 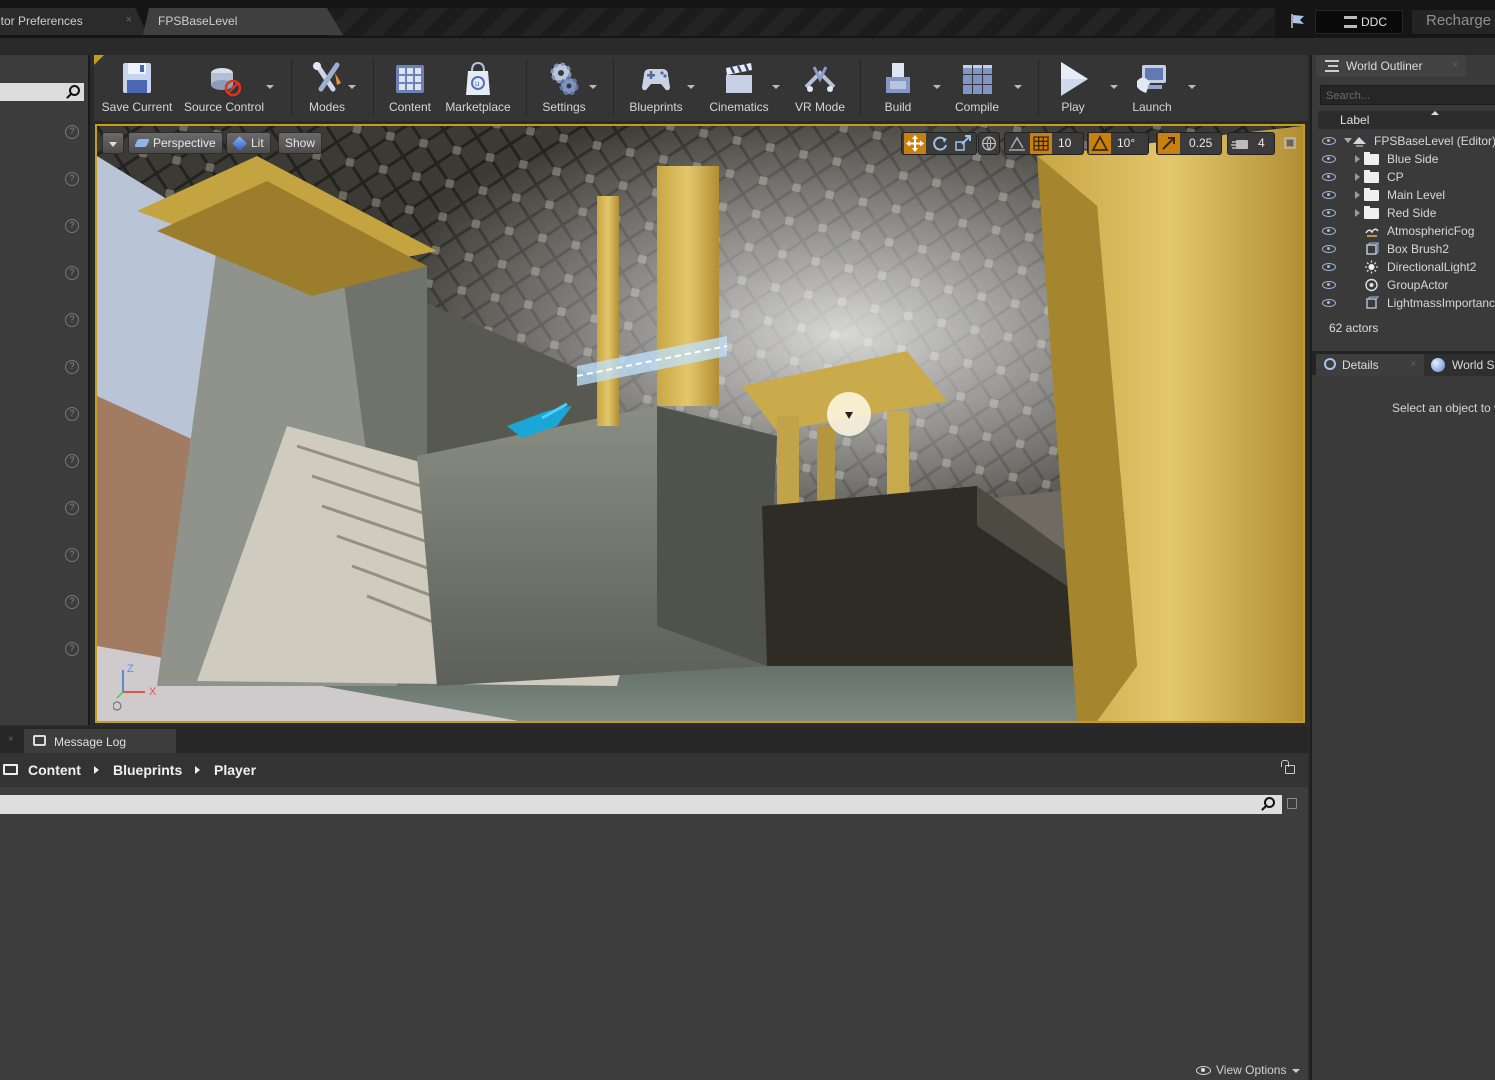 What do you see at coordinates (1403, 159) in the screenshot?
I see `outliner-row-folder: Blue Side` at bounding box center [1403, 159].